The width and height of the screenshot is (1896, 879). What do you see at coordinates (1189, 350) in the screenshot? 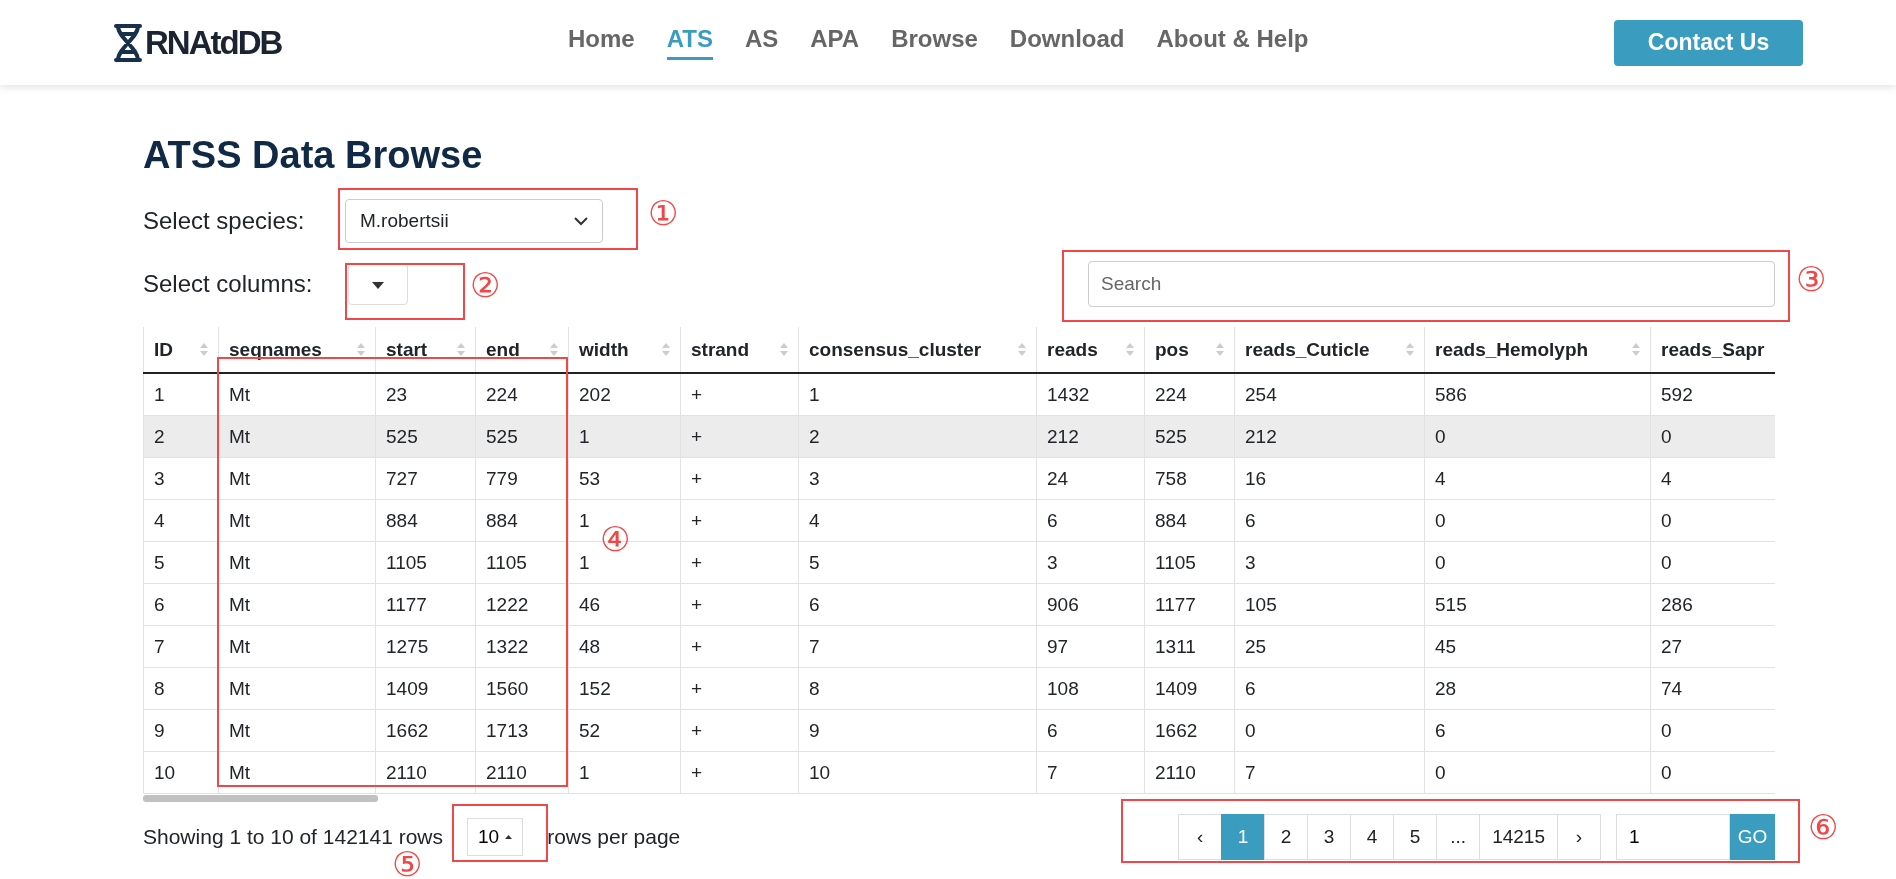
I see `column-header: pos` at bounding box center [1189, 350].